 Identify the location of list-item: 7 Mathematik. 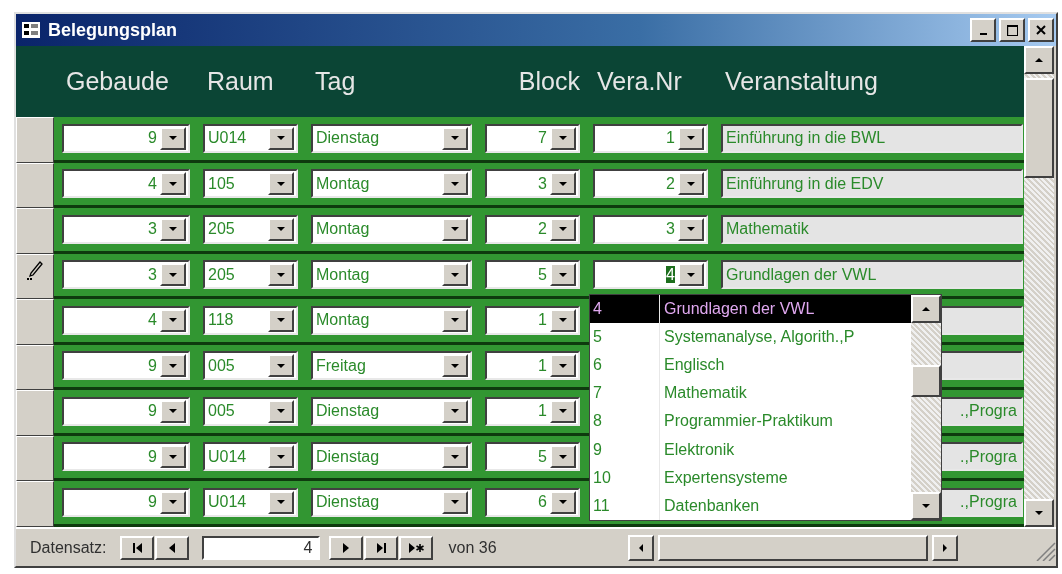
(750, 393).